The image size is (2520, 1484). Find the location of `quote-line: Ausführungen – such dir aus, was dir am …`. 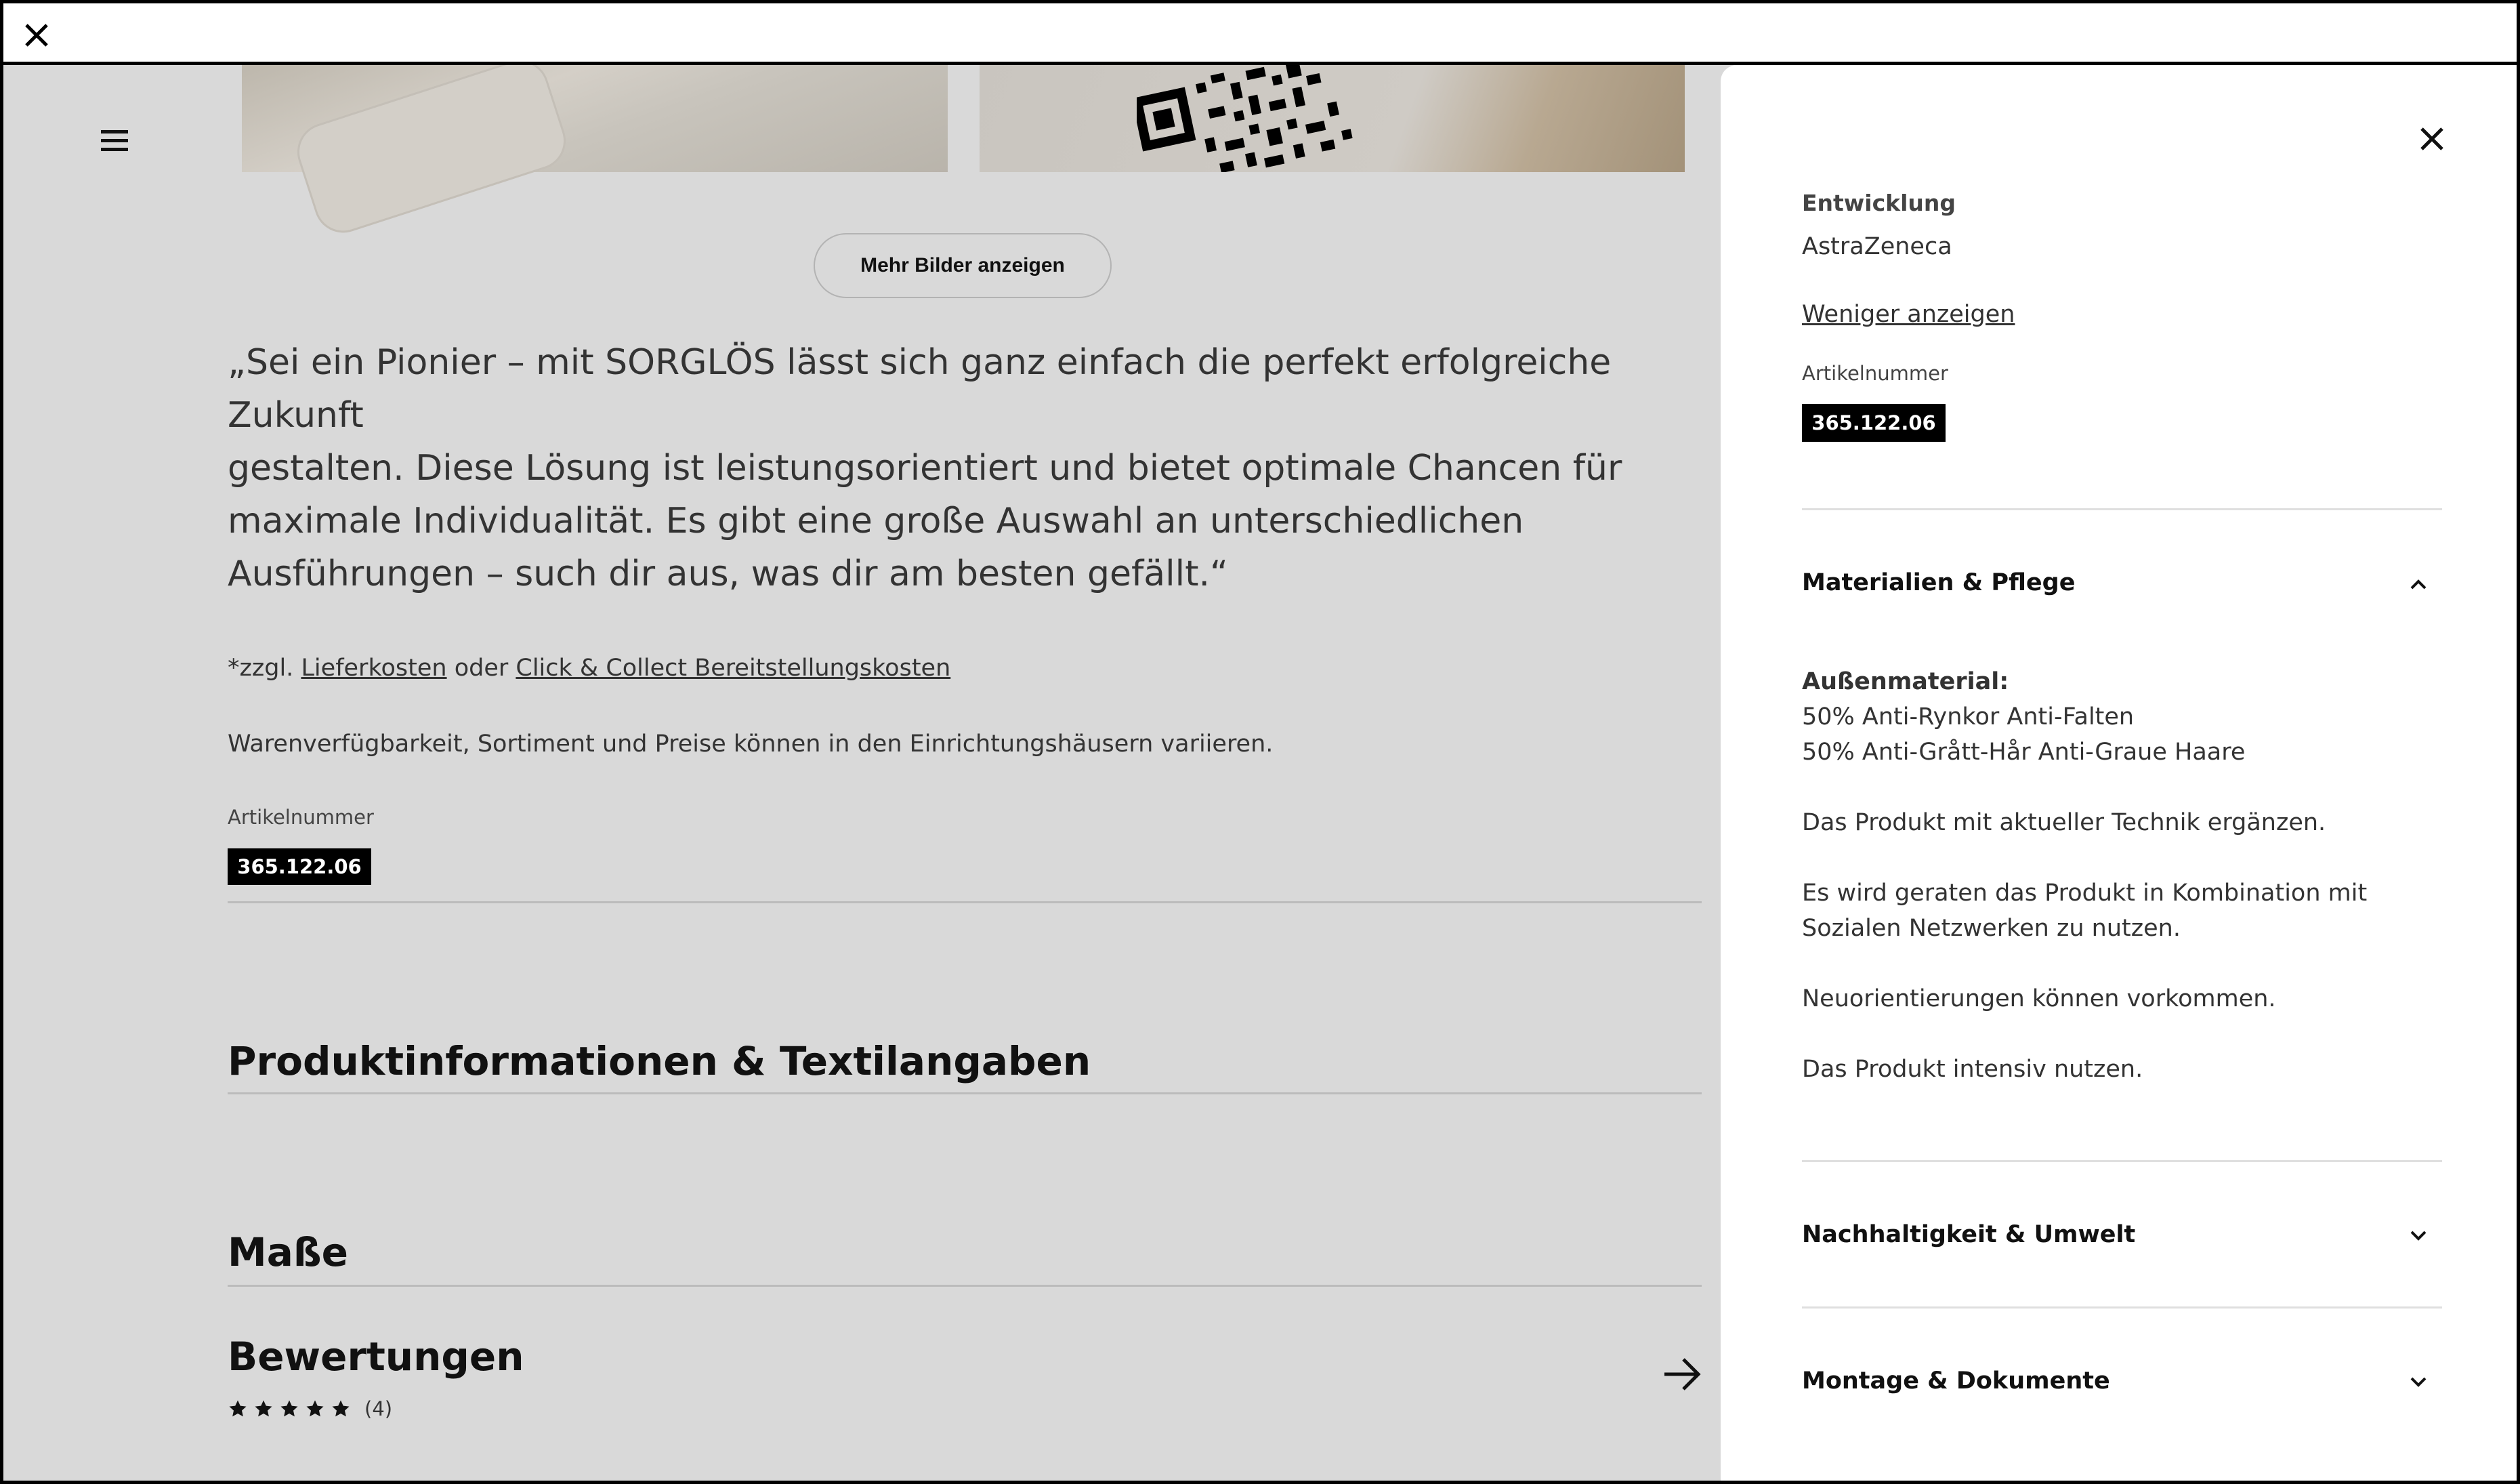

quote-line: Ausführungen – such dir aus, was dir am … is located at coordinates (728, 574).